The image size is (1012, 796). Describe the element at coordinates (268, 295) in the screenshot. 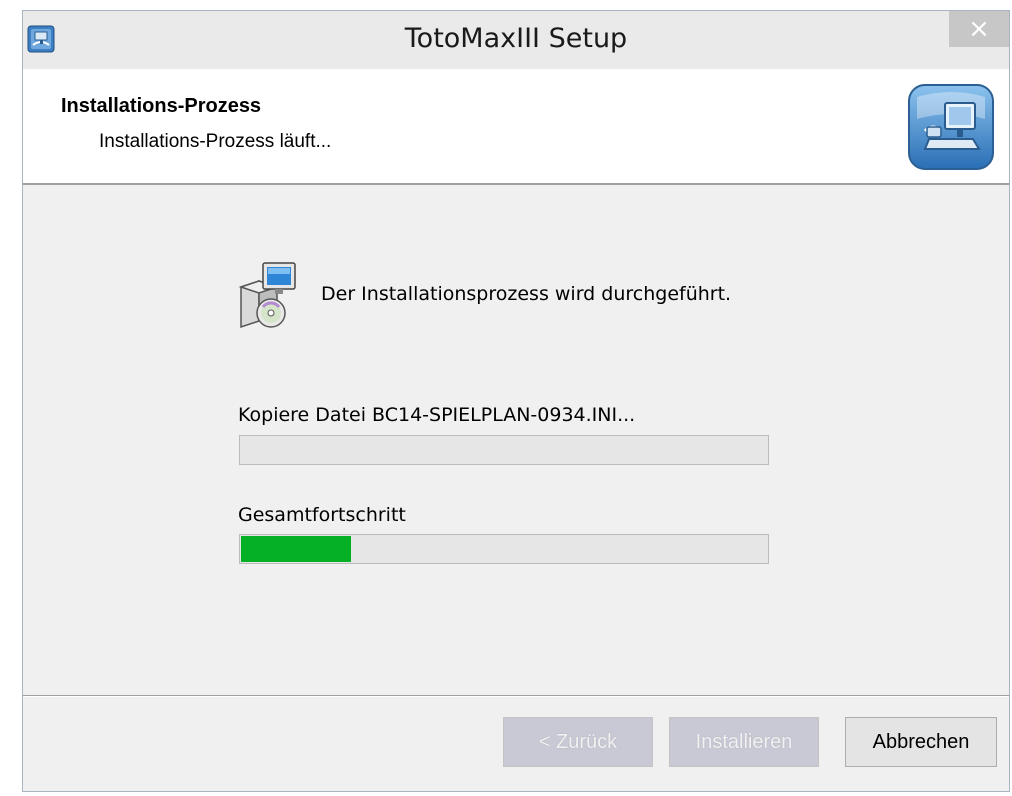

I see `installer-package-icon` at that location.